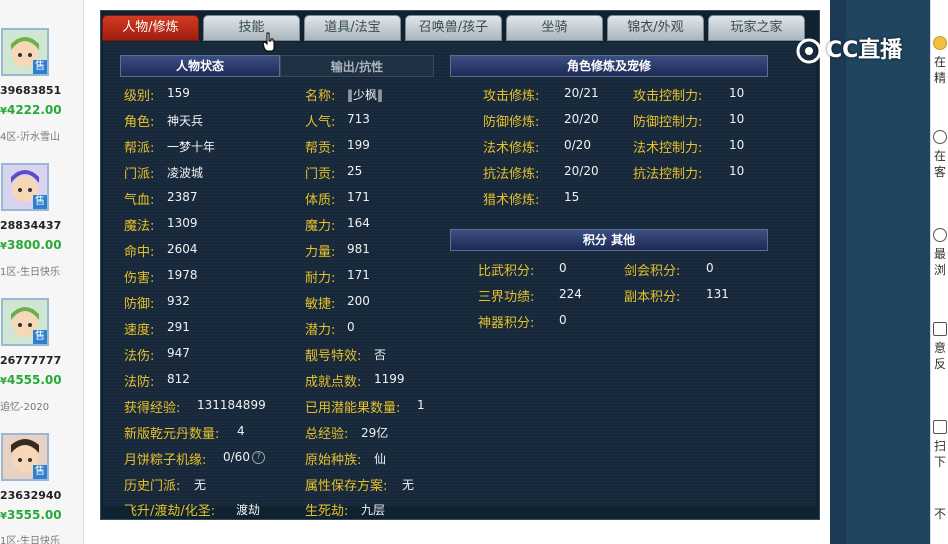 This screenshot has width=948, height=544. What do you see at coordinates (940, 43) in the screenshot?
I see `smile-icon` at bounding box center [940, 43].